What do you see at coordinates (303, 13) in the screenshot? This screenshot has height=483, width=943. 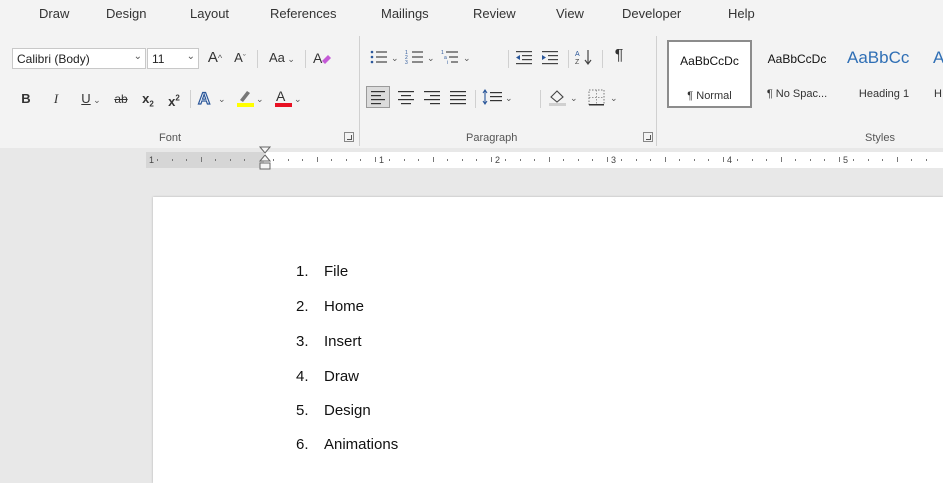 I see `tab-references: References` at bounding box center [303, 13].